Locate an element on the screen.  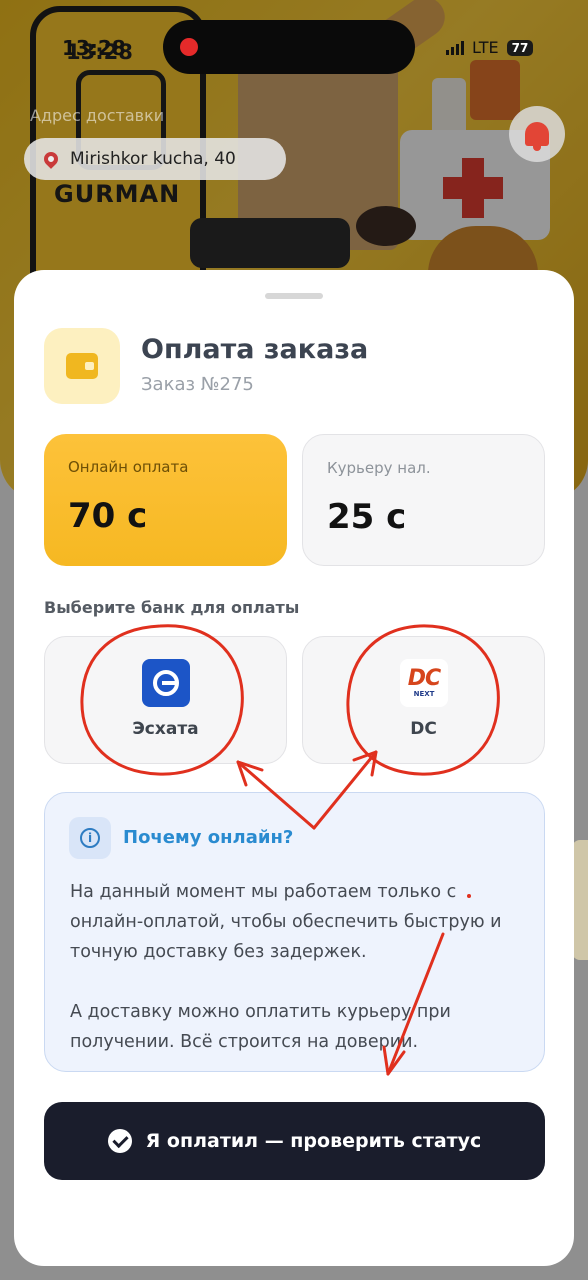
info-title: Почему онлайн? is located at coordinates (208, 837).